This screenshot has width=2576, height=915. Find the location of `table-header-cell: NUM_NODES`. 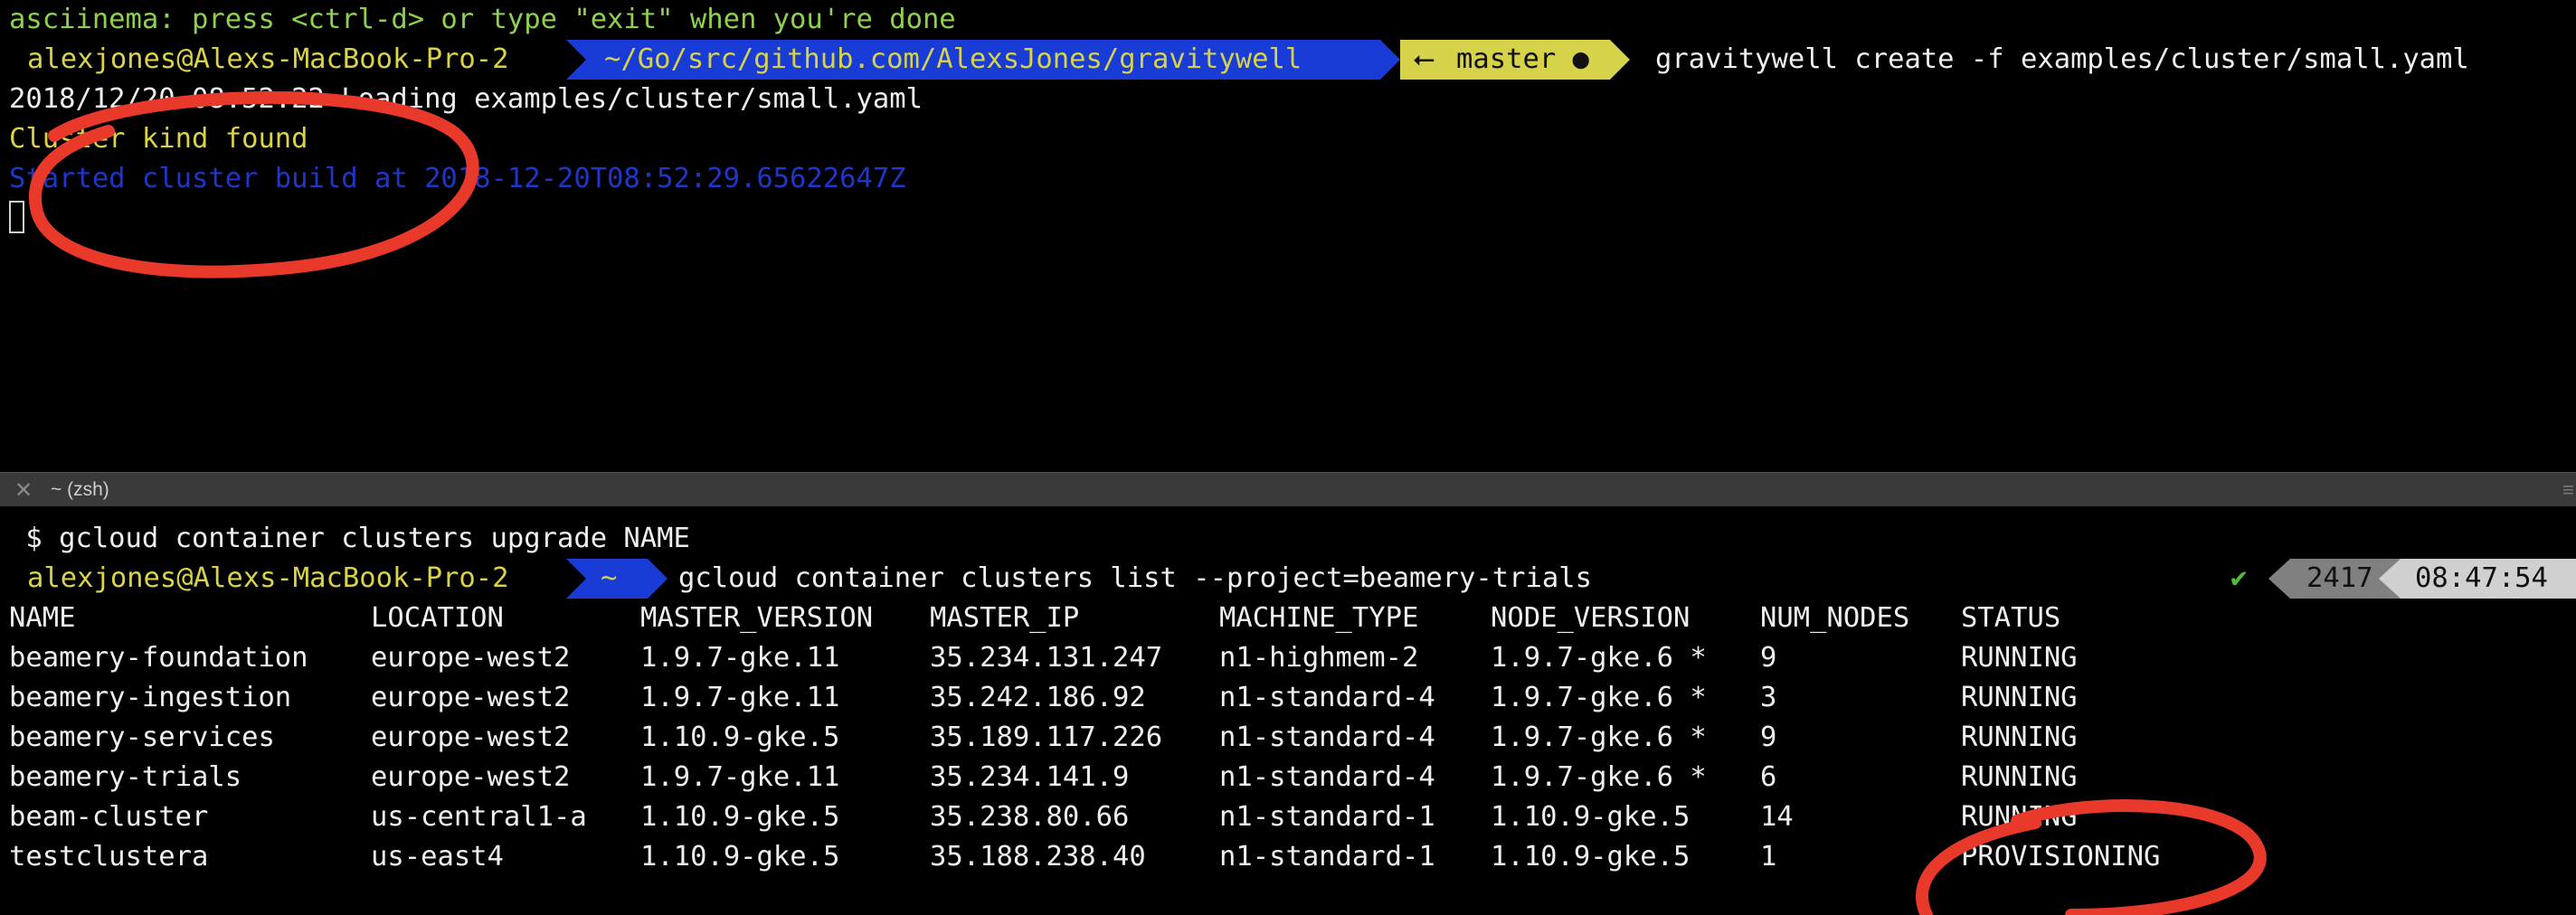

table-header-cell: NUM_NODES is located at coordinates (1835, 618).